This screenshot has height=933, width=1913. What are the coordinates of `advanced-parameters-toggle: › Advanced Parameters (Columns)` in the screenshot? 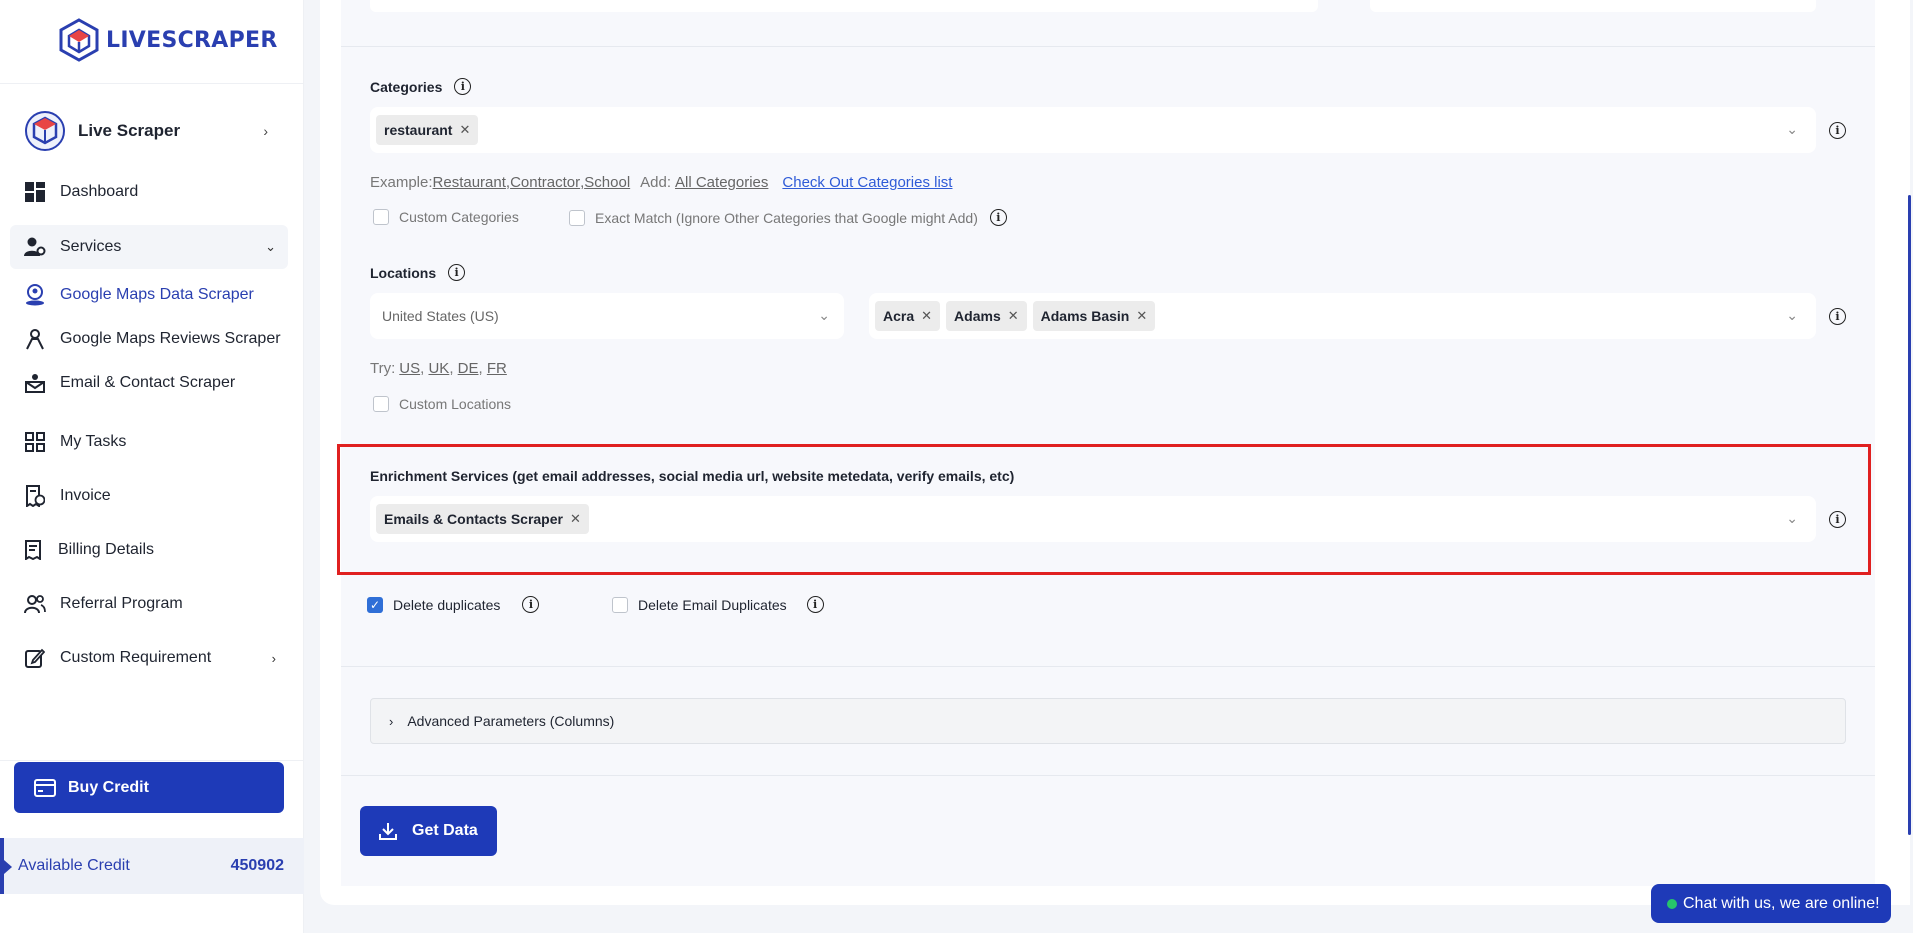 It's located at (1108, 721).